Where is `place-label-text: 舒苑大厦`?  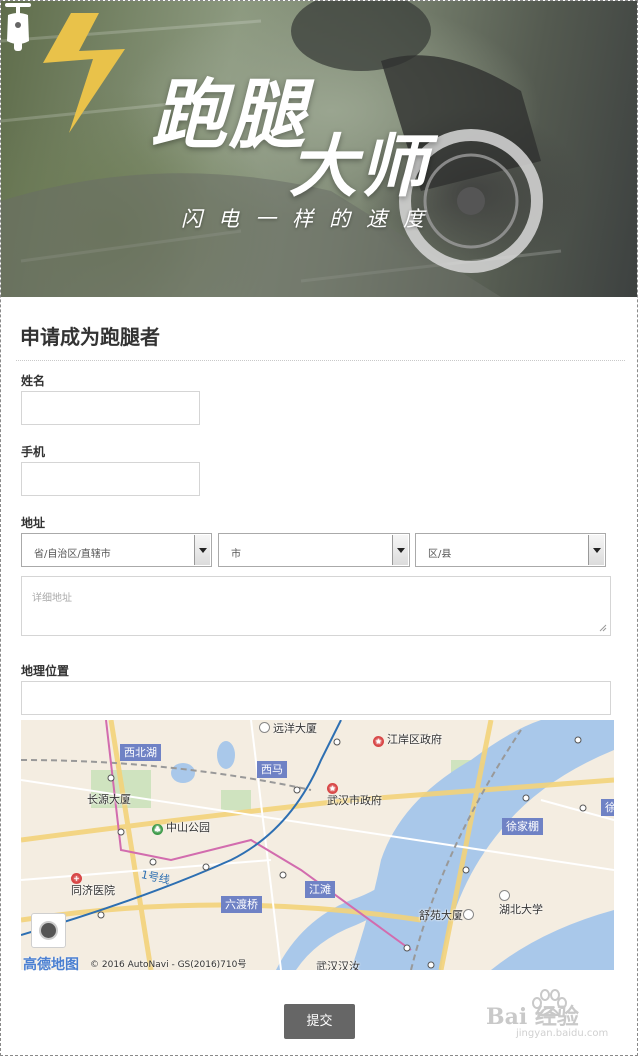 place-label-text: 舒苑大厦 is located at coordinates (441, 915).